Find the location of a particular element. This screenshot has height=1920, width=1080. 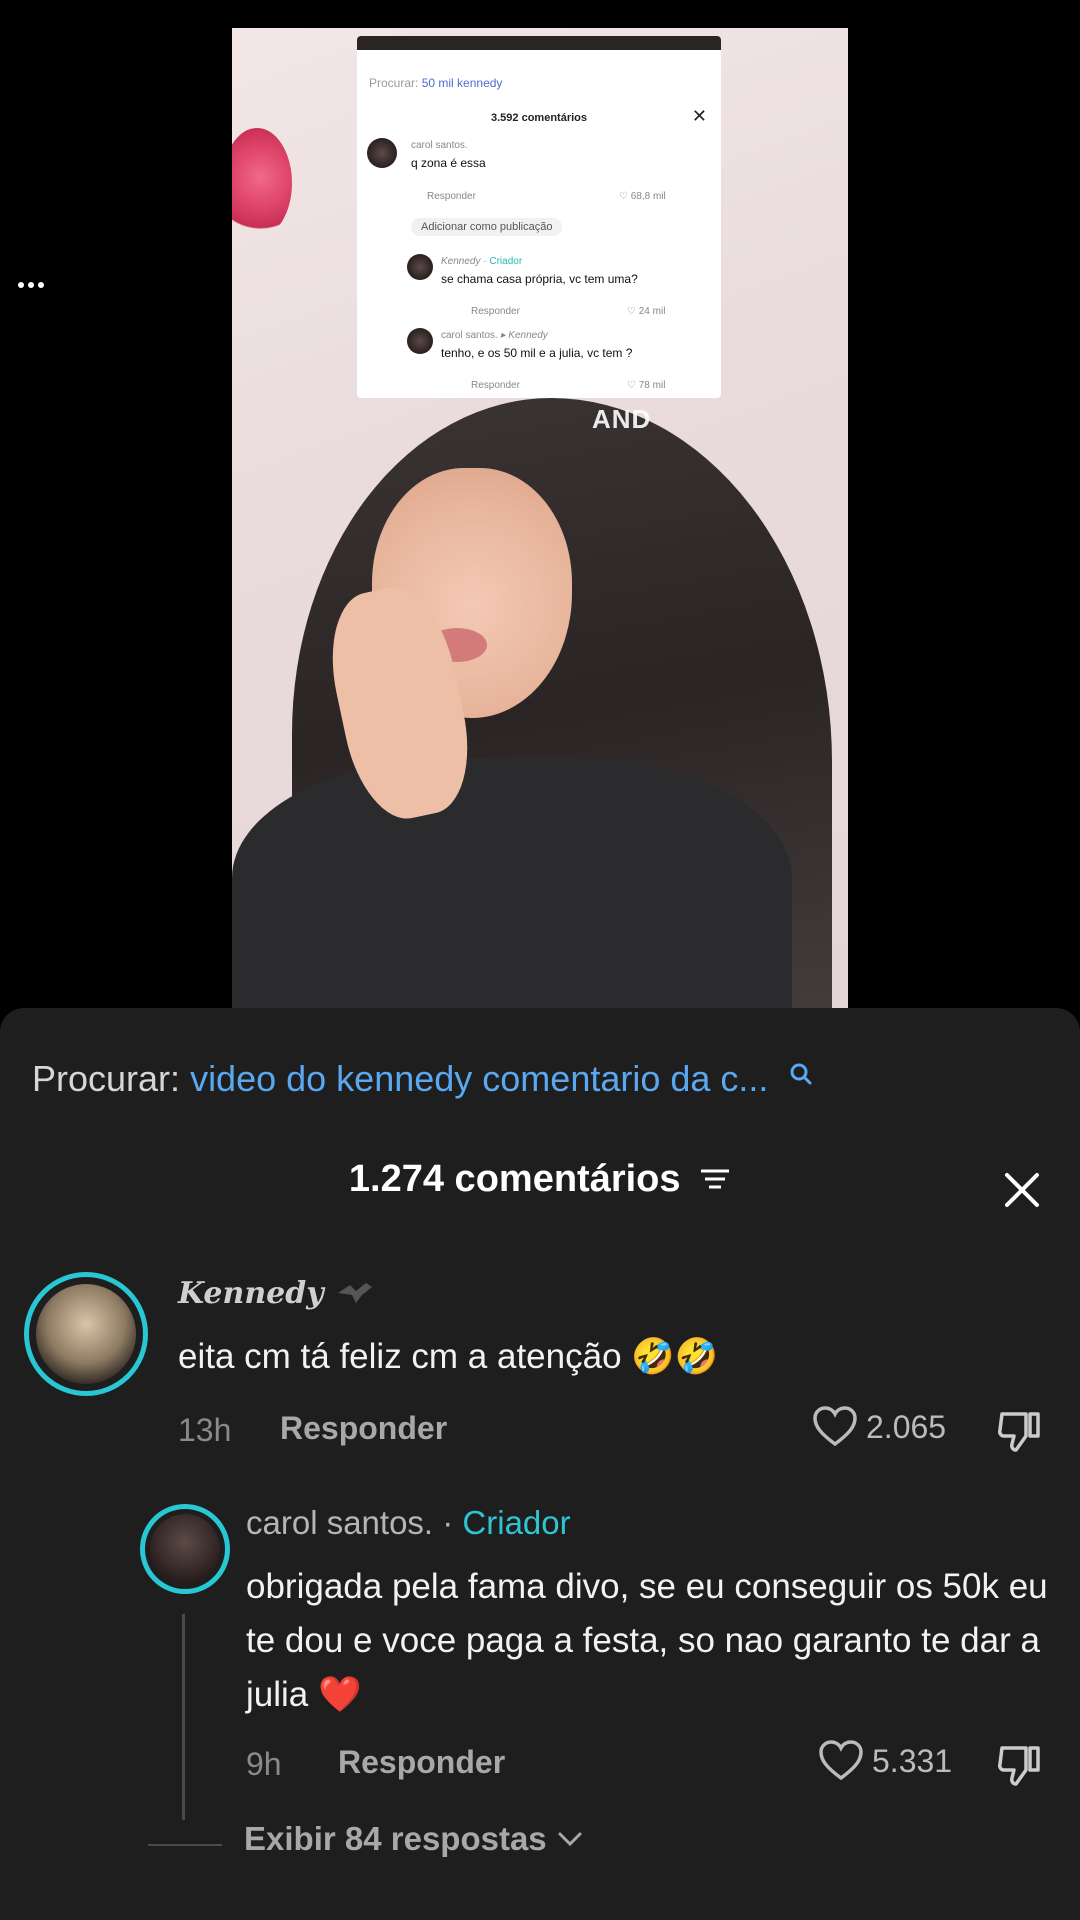

embedded-search: Procurar: 50 mil kennedy is located at coordinates (436, 83).